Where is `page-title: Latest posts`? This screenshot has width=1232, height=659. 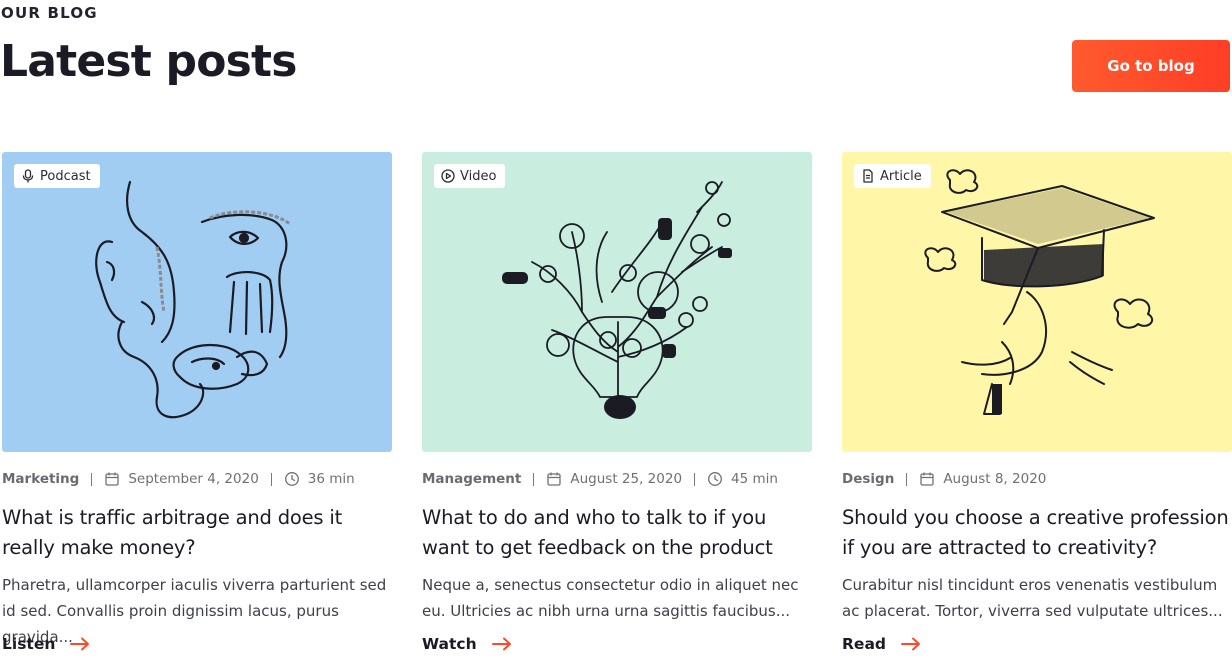
page-title: Latest posts is located at coordinates (148, 61).